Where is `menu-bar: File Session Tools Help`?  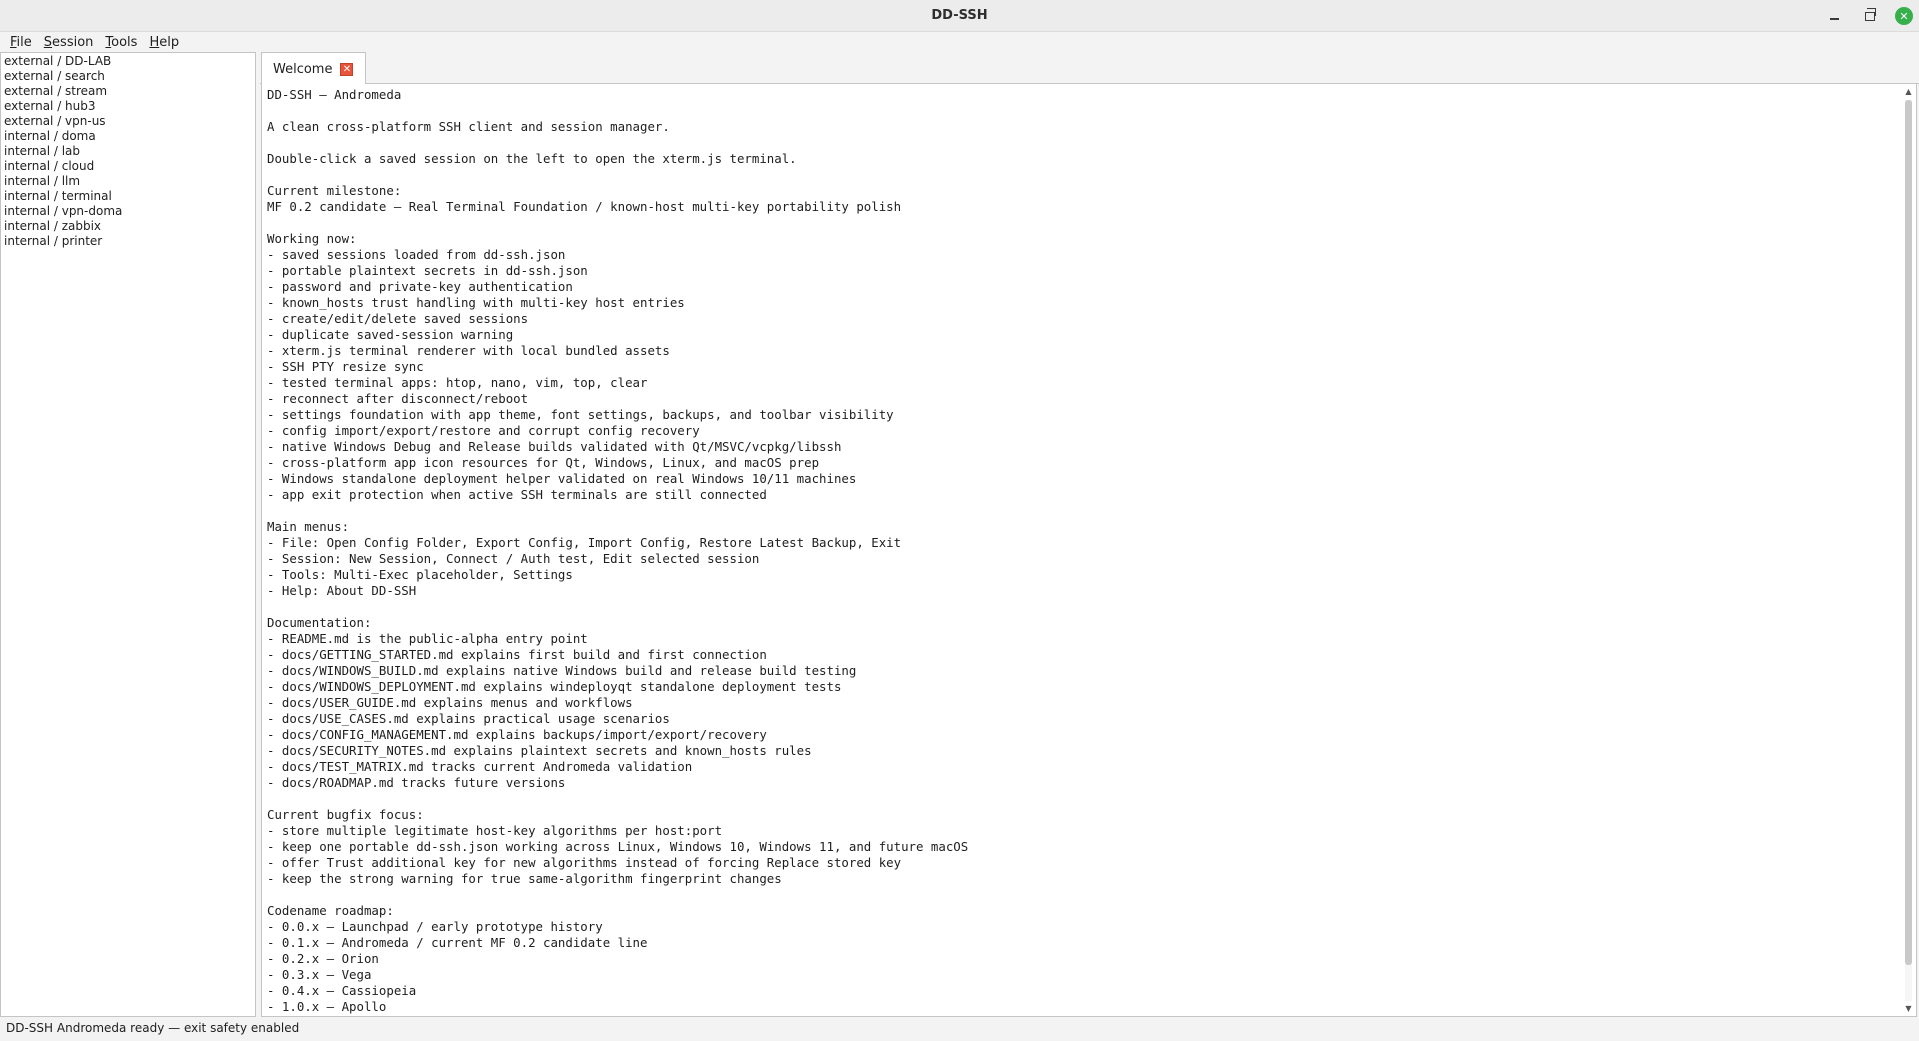
menu-bar: File Session Tools Help is located at coordinates (959, 42).